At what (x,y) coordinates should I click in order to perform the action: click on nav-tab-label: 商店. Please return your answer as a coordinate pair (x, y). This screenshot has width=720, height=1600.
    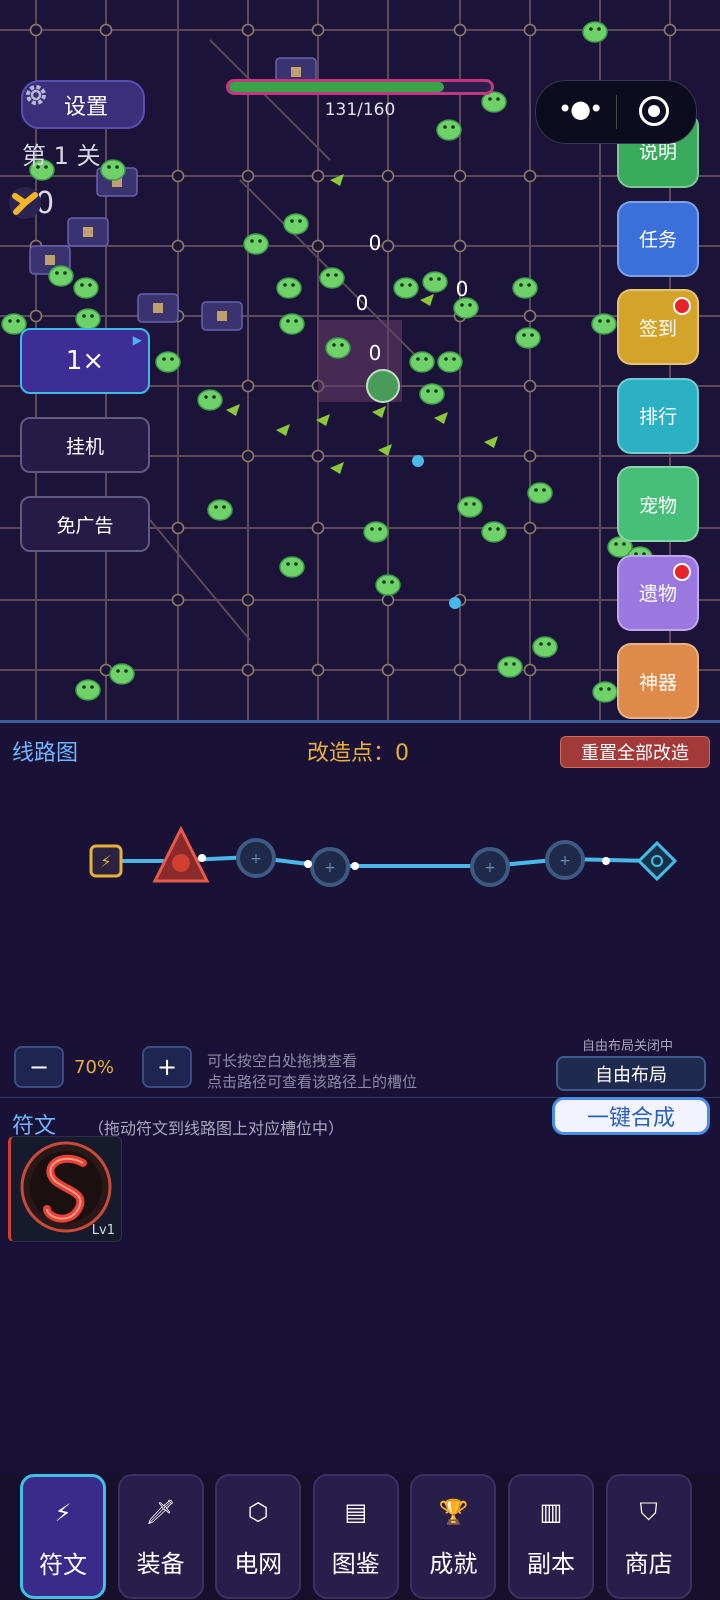
    Looking at the image, I should click on (648, 1564).